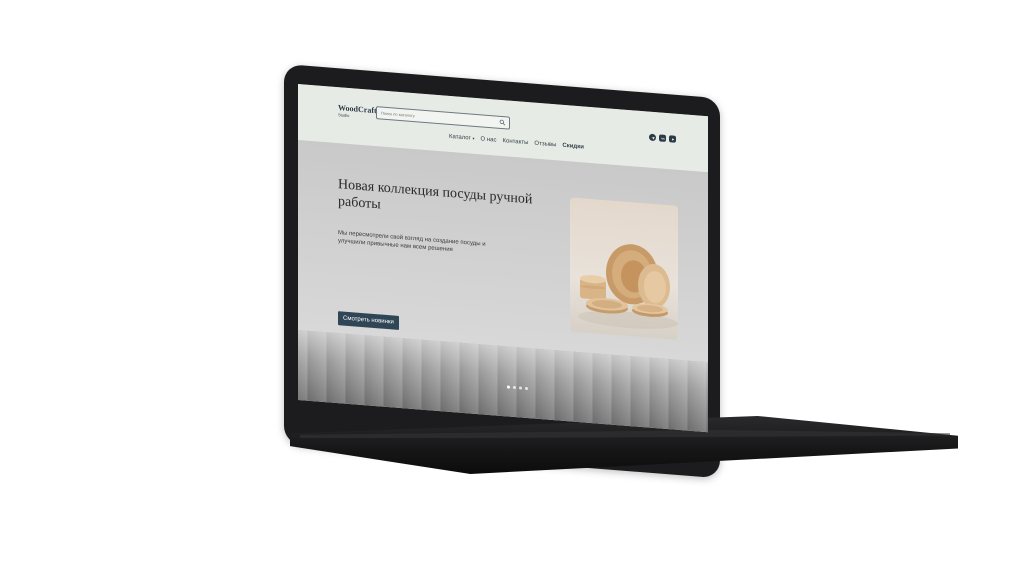 This screenshot has height=582, width=1034. I want to click on chevron-down-icon: ▾, so click(473, 138).